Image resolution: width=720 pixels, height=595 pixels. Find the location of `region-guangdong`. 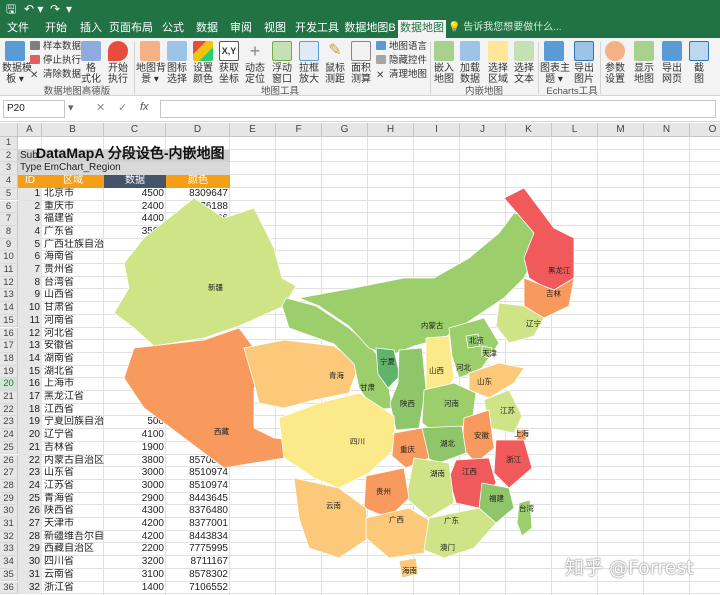

region-guangdong is located at coordinates (460, 533).